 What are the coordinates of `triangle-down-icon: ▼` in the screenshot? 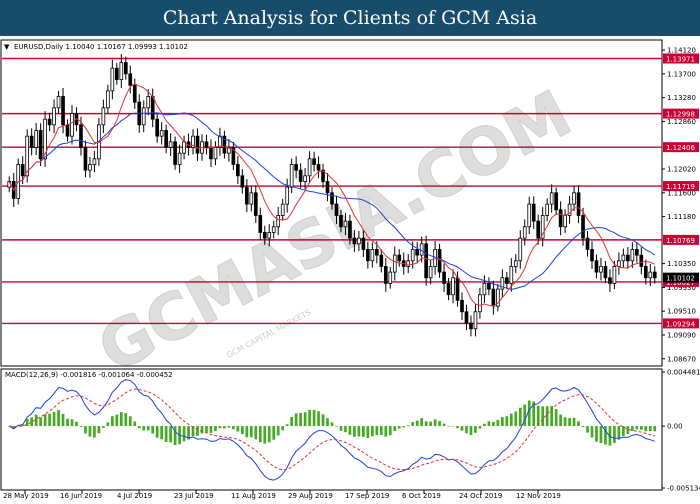 It's located at (7, 47).